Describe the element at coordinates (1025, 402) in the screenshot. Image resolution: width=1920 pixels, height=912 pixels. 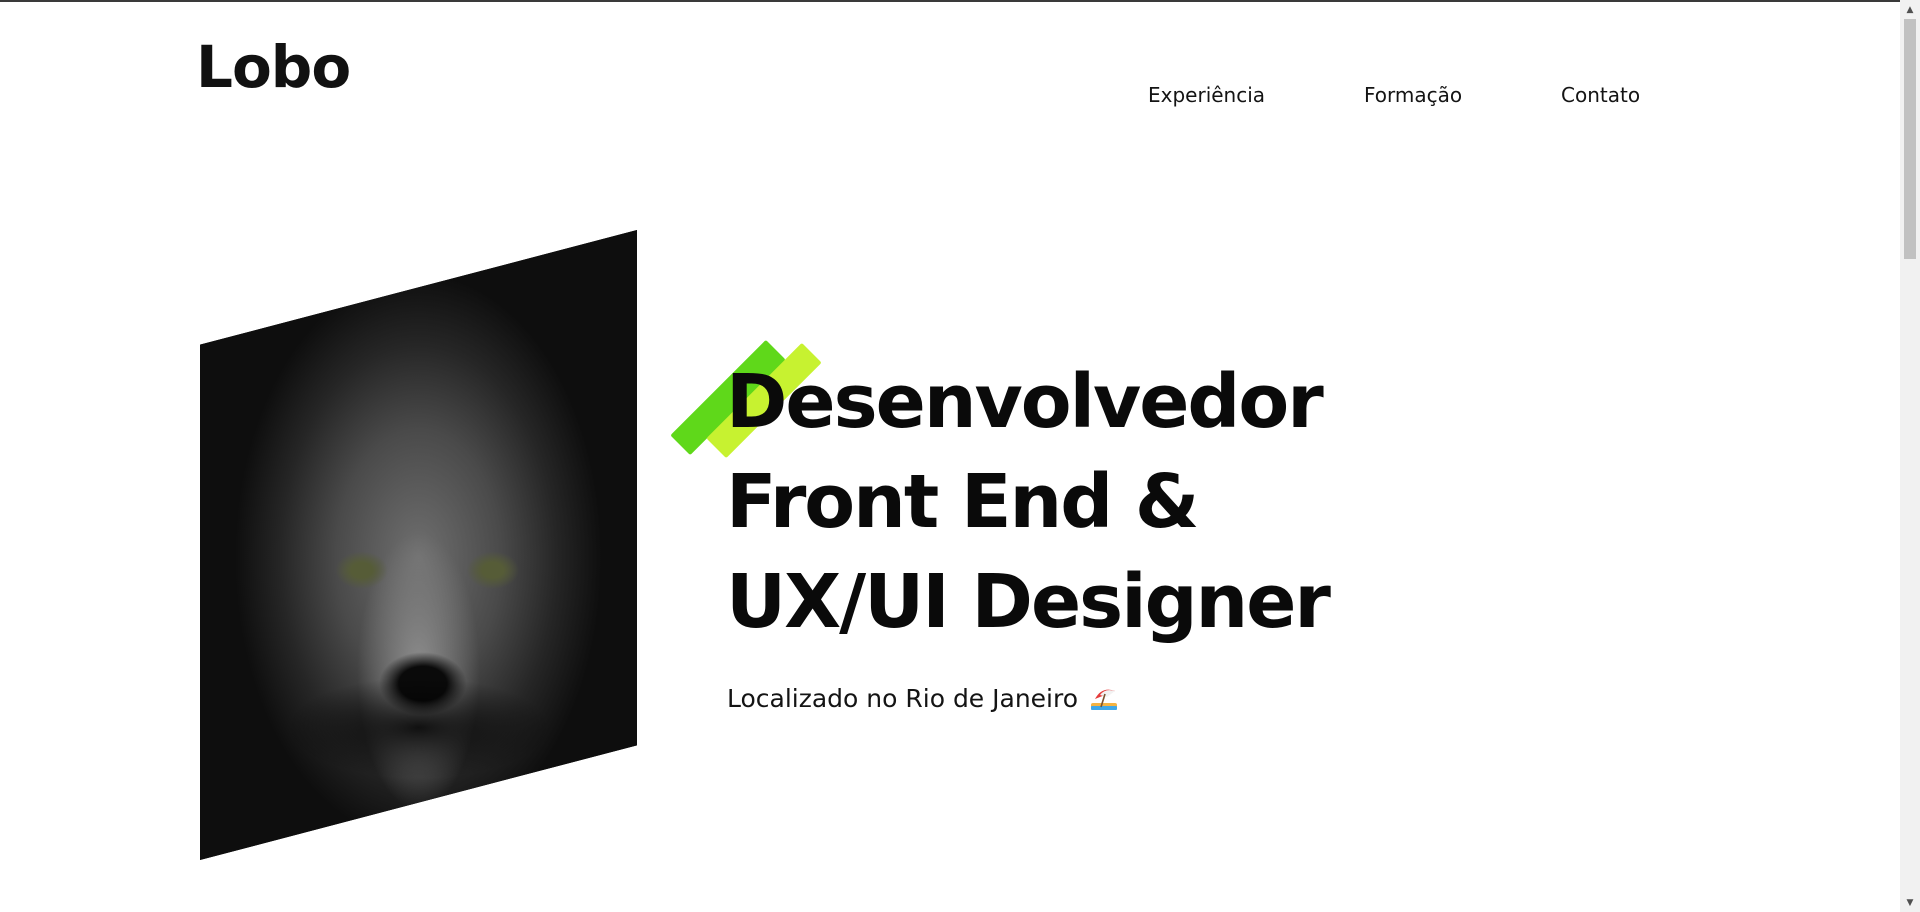
I see `headline-line-1: Desenvolvedor` at that location.